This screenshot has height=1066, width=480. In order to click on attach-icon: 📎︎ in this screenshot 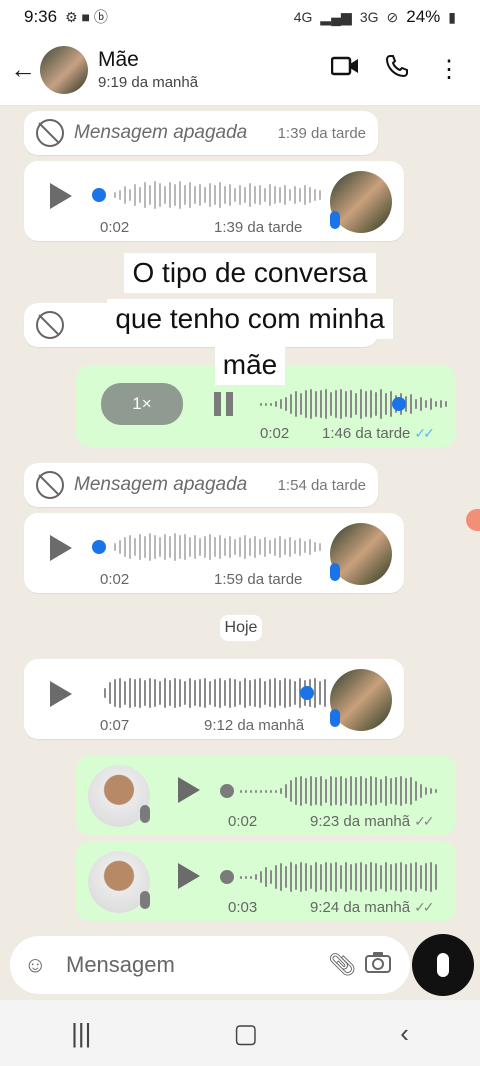, I will do `click(342, 965)`.